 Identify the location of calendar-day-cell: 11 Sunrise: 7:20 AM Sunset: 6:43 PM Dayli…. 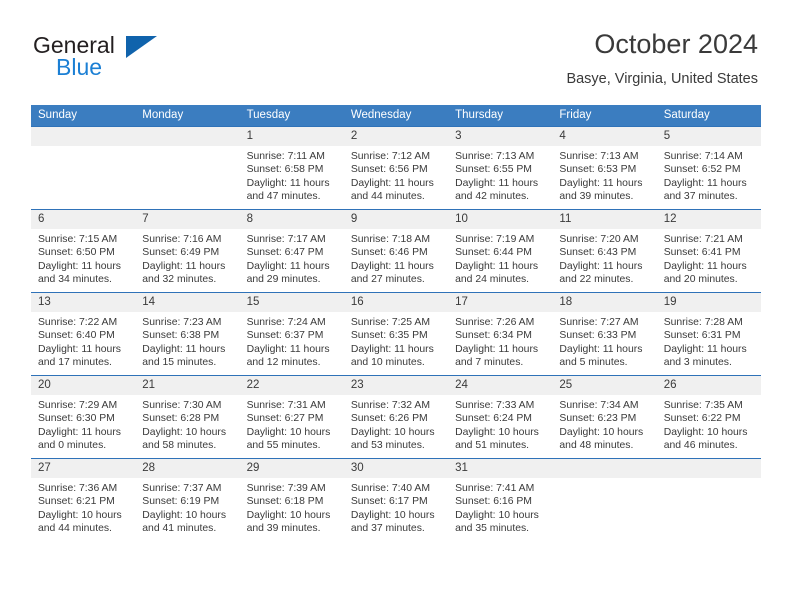
(604, 251).